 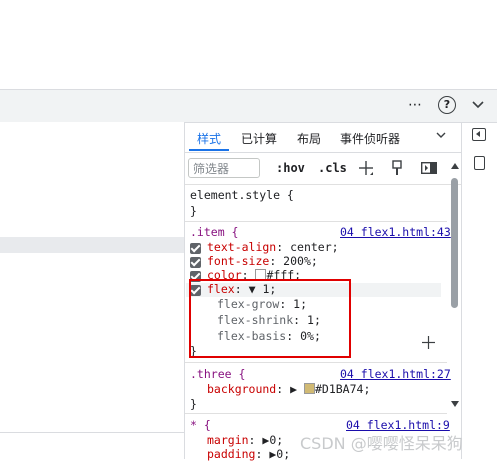 I want to click on element-style-close: }, so click(x=193, y=211).